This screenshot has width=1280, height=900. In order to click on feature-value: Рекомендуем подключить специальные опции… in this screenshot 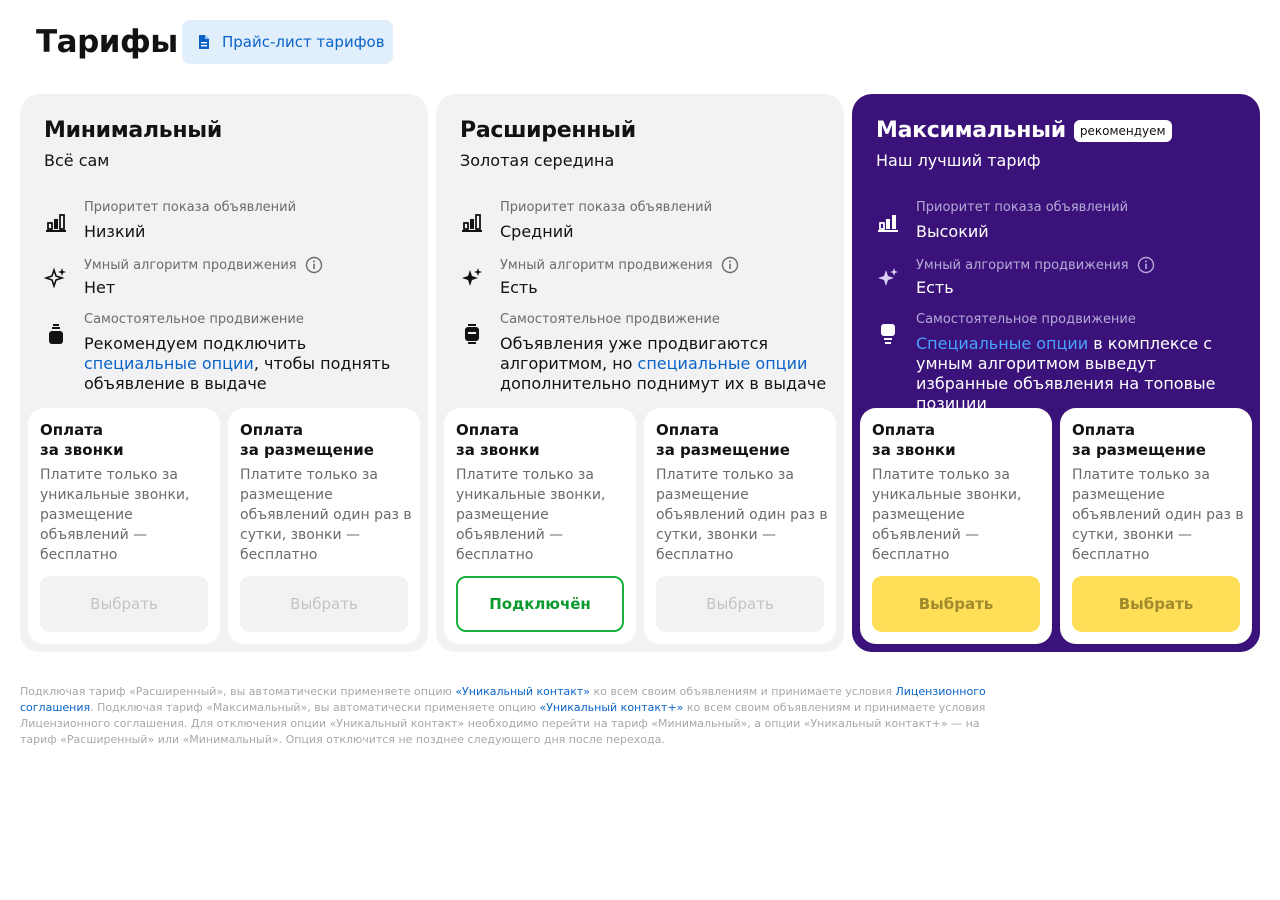, I will do `click(249, 364)`.